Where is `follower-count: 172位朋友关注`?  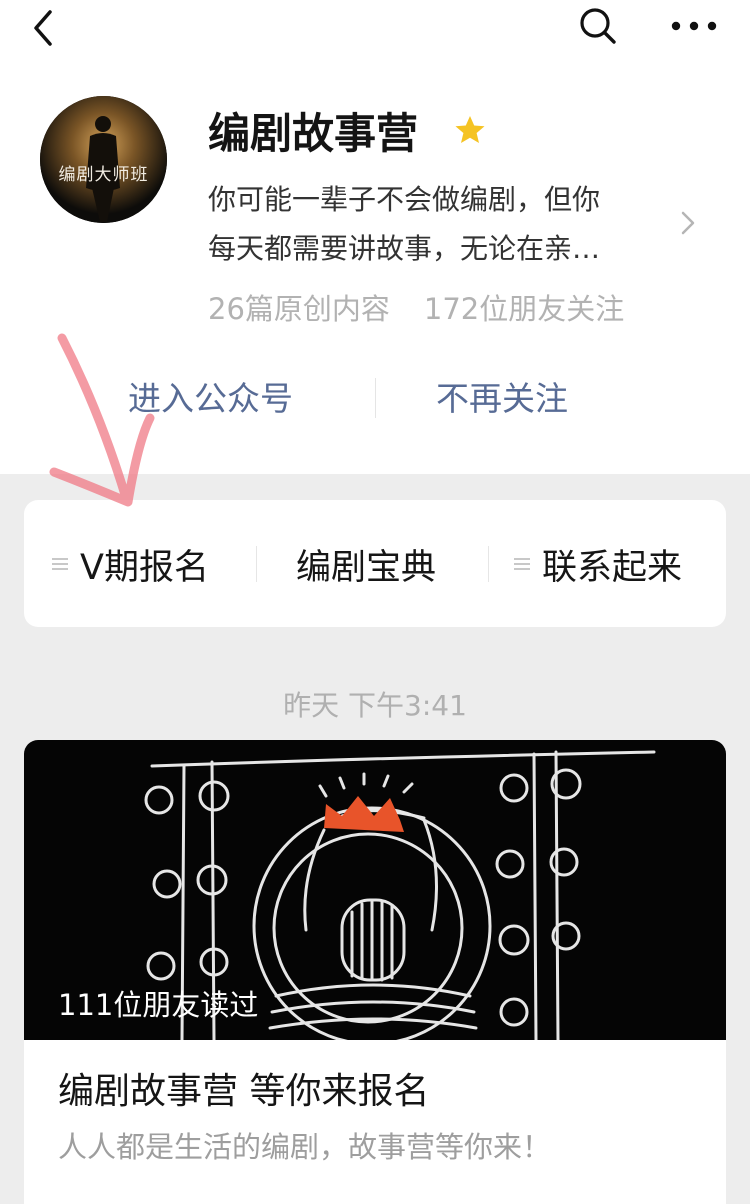 follower-count: 172位朋友关注 is located at coordinates (524, 309).